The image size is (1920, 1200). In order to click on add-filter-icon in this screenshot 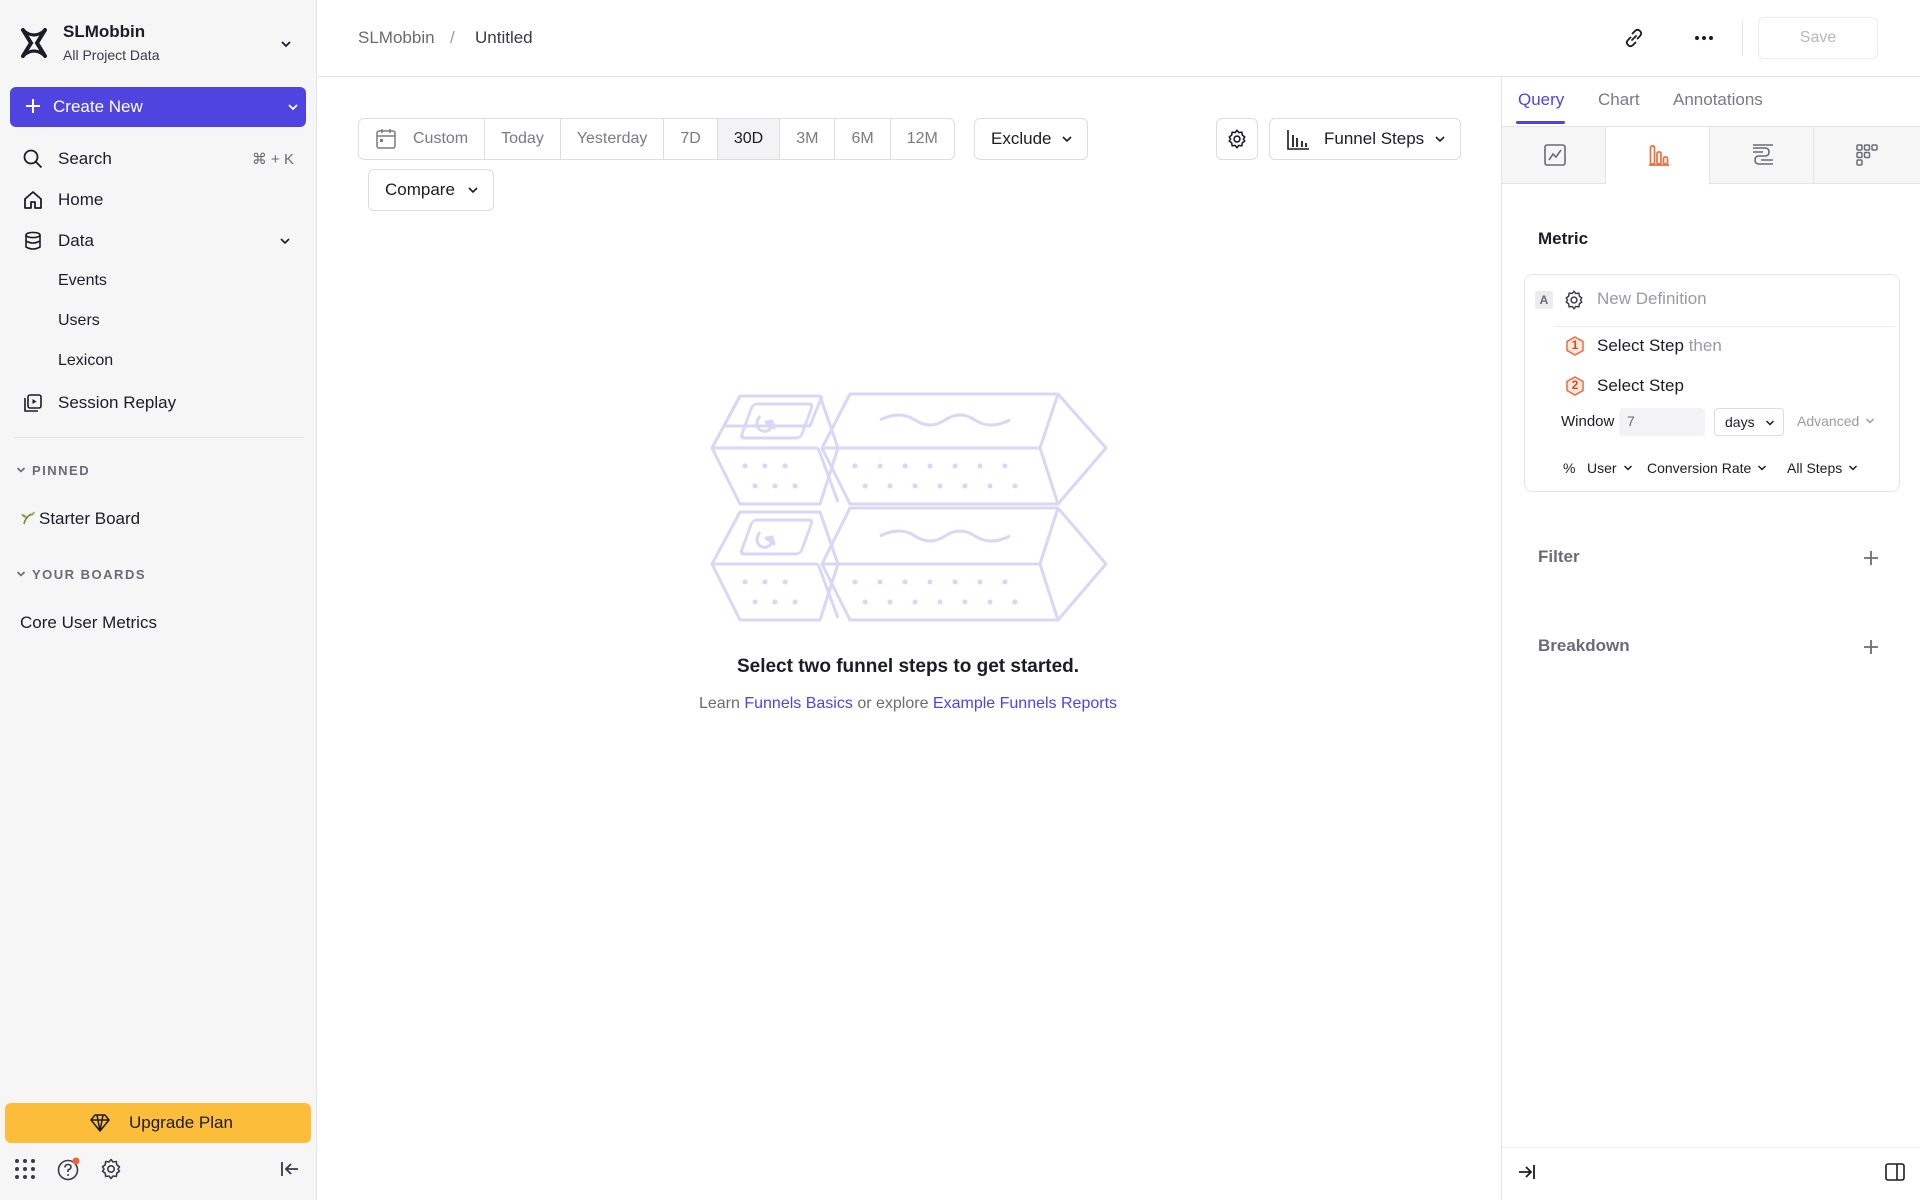, I will do `click(1871, 558)`.